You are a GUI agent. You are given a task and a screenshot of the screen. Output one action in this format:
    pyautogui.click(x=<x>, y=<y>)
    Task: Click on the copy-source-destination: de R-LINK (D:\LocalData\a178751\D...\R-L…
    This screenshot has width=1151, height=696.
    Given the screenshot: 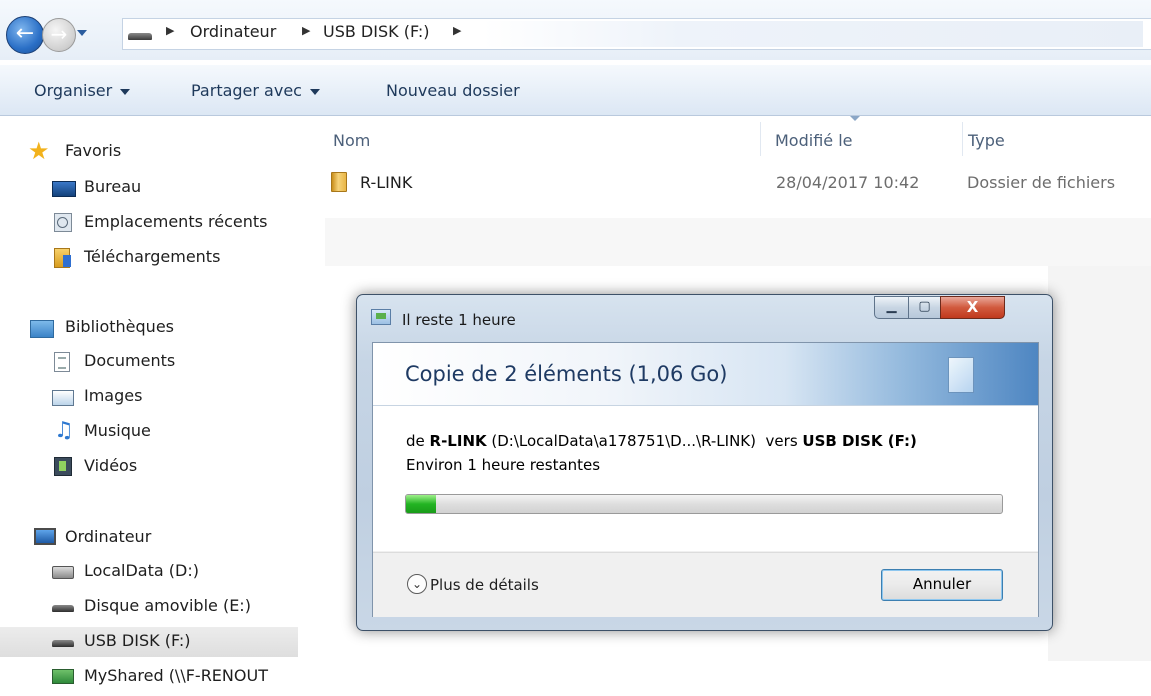 What is the action you would take?
    pyautogui.click(x=661, y=441)
    